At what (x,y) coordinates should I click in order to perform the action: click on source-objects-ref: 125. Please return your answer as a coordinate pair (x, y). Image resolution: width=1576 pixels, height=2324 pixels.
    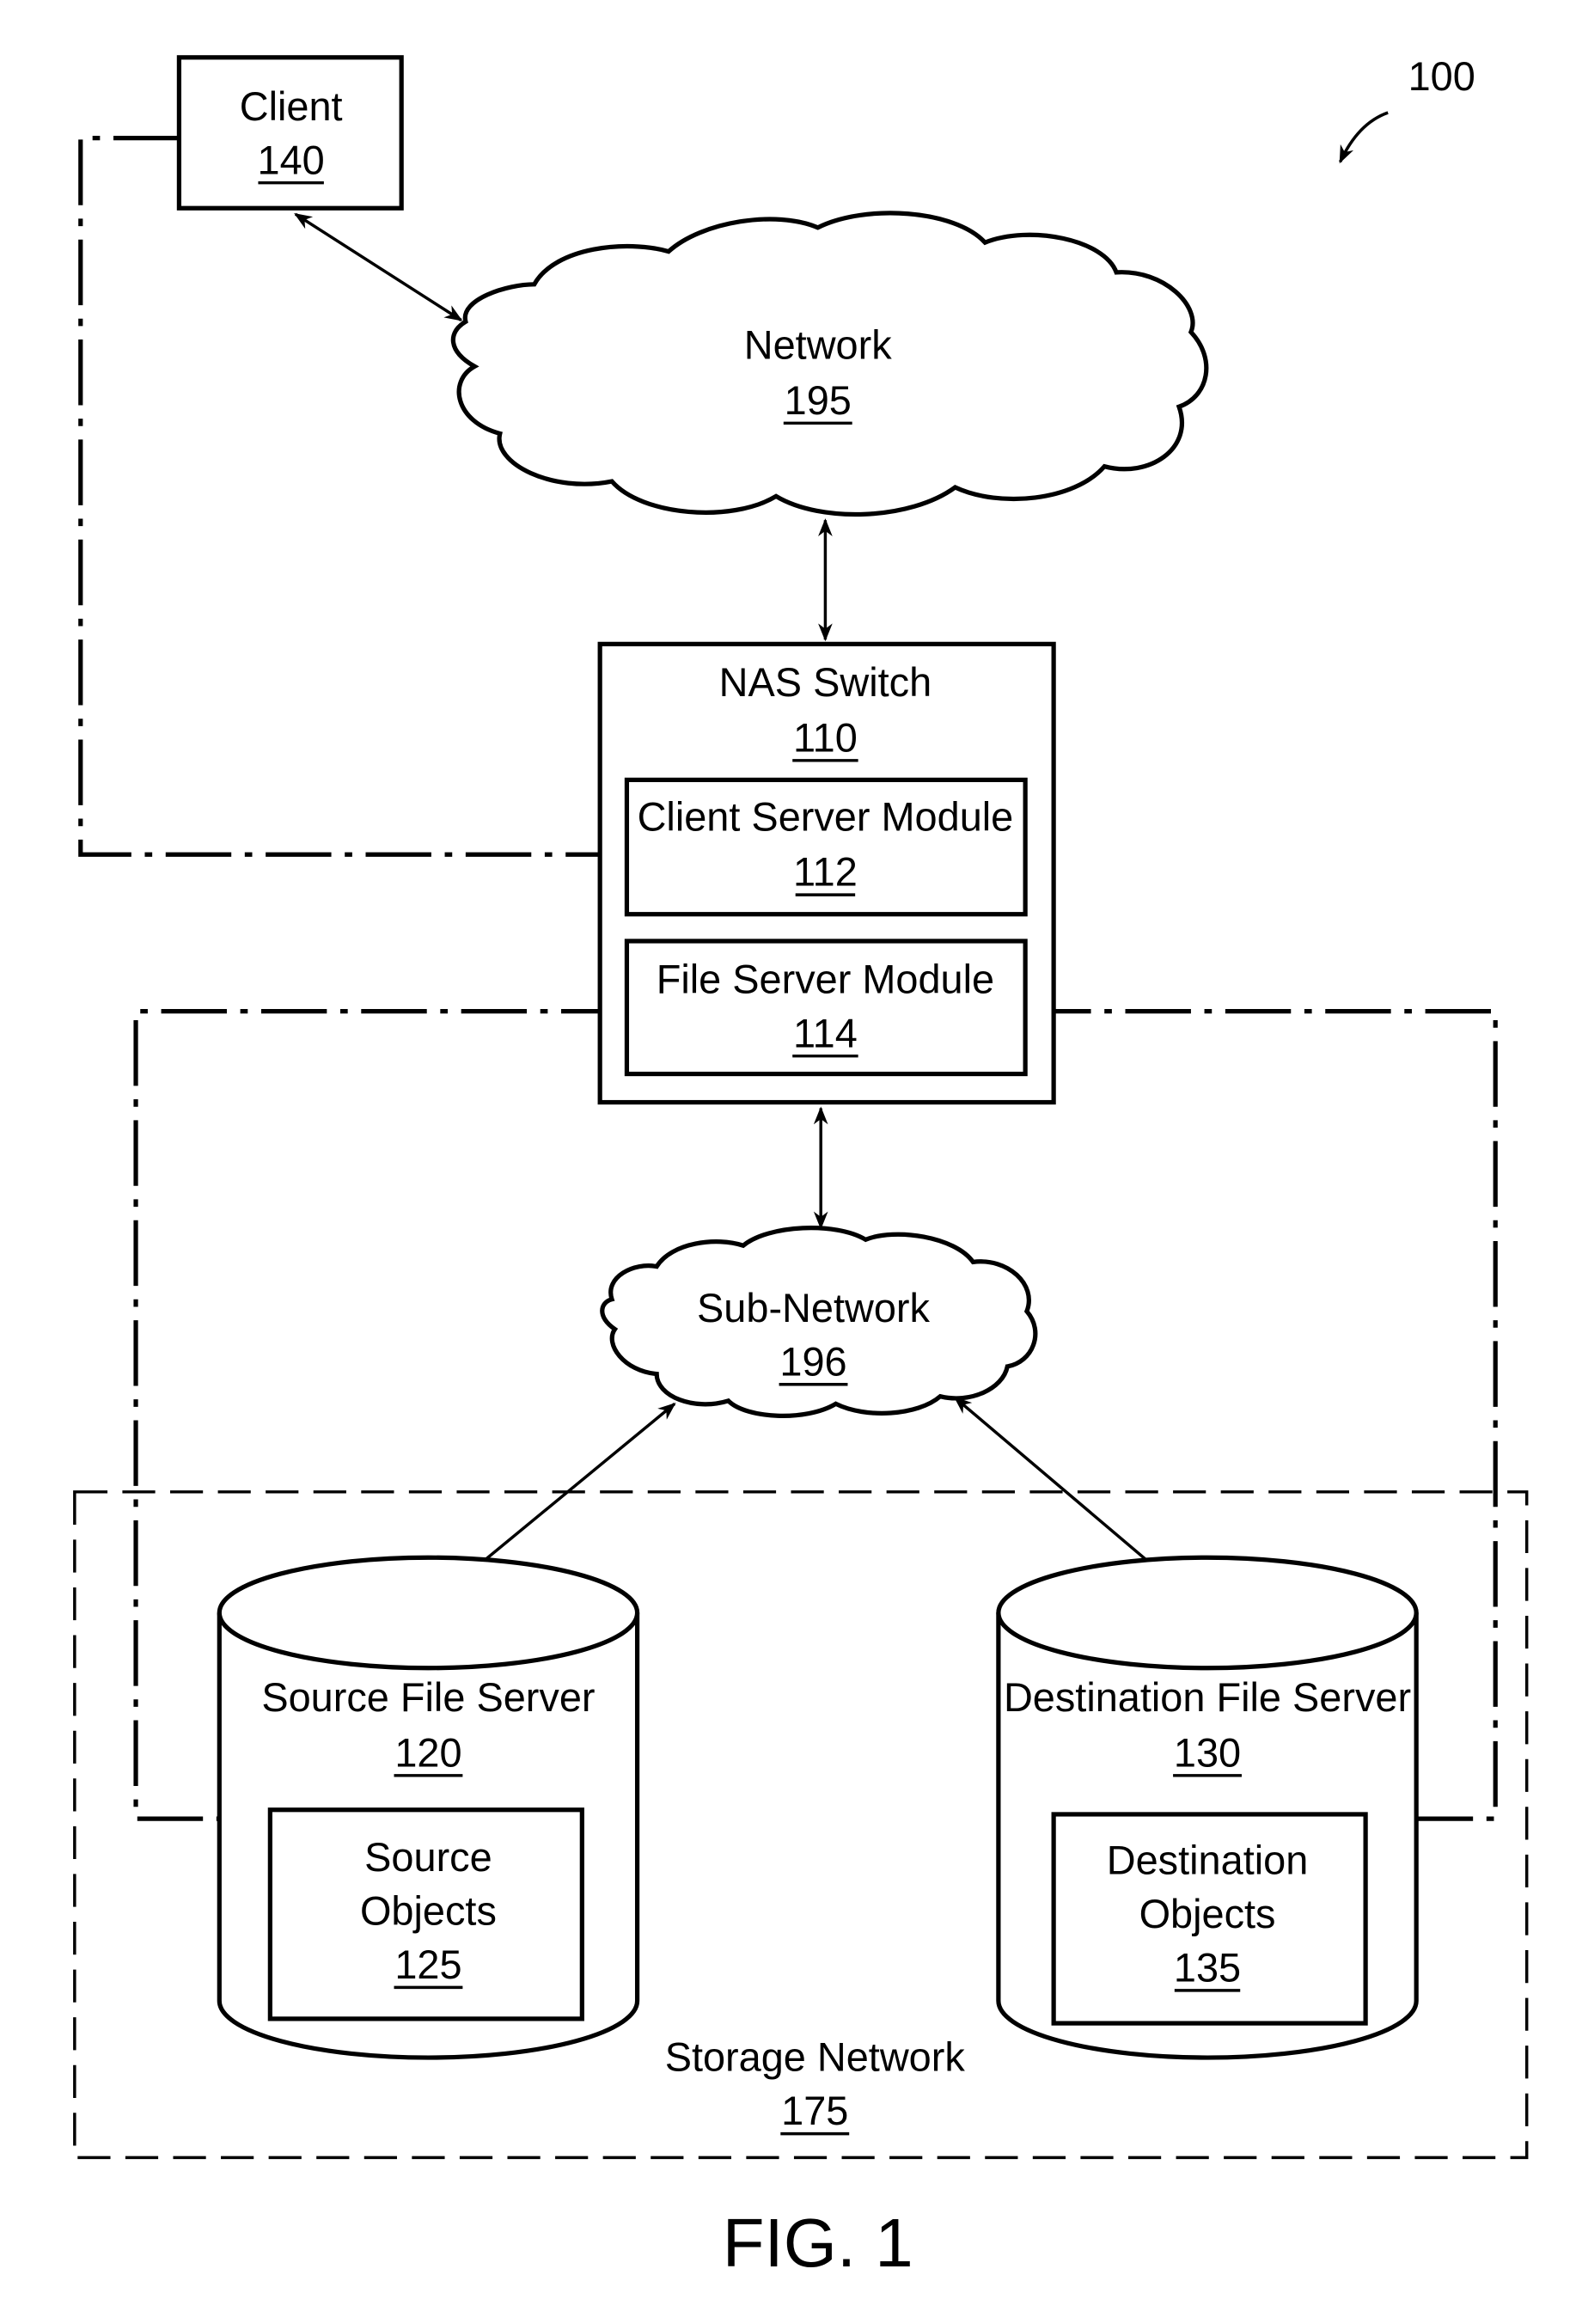
    Looking at the image, I should click on (428, 1965).